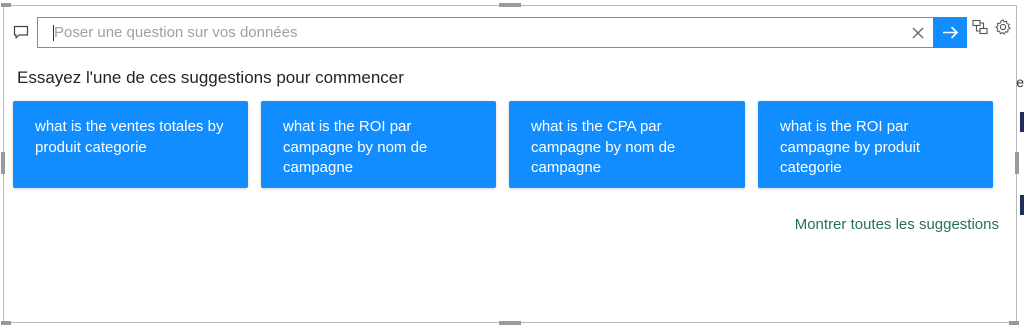 The height and width of the screenshot is (329, 1024). Describe the element at coordinates (1014, 323) in the screenshot. I see `resize-handle-bottom-right` at that location.